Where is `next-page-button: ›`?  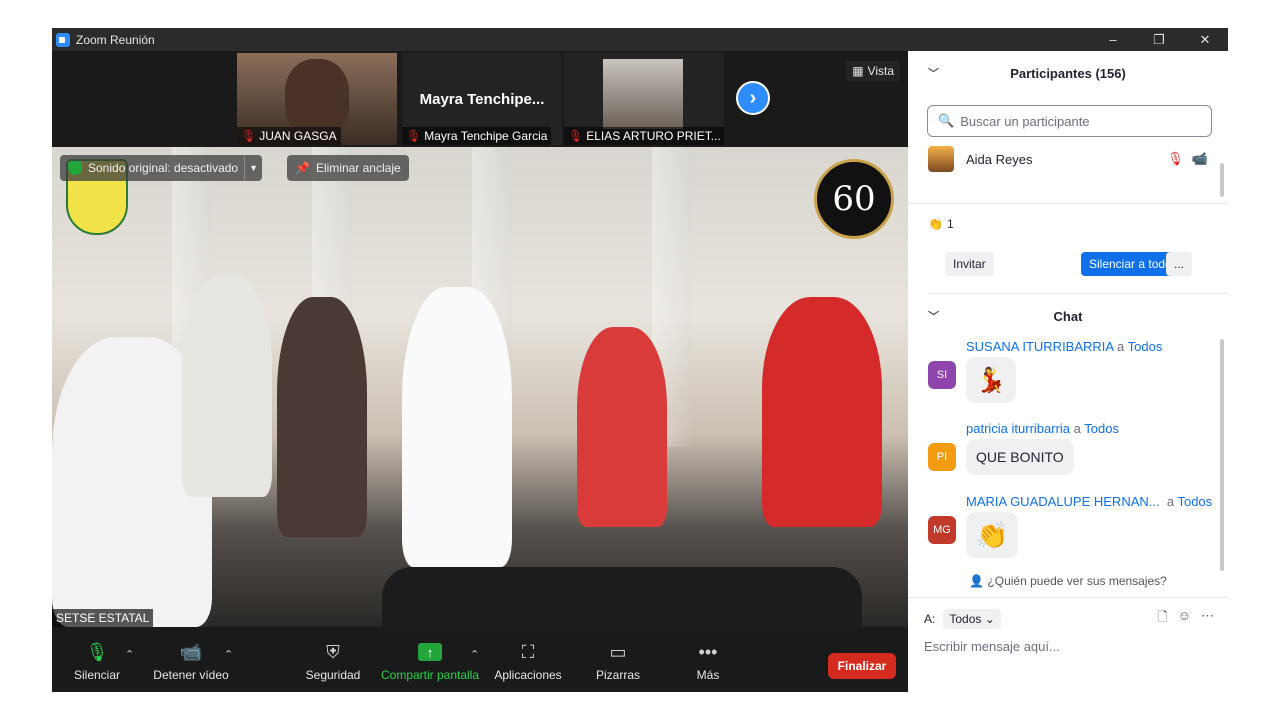 next-page-button: › is located at coordinates (753, 98).